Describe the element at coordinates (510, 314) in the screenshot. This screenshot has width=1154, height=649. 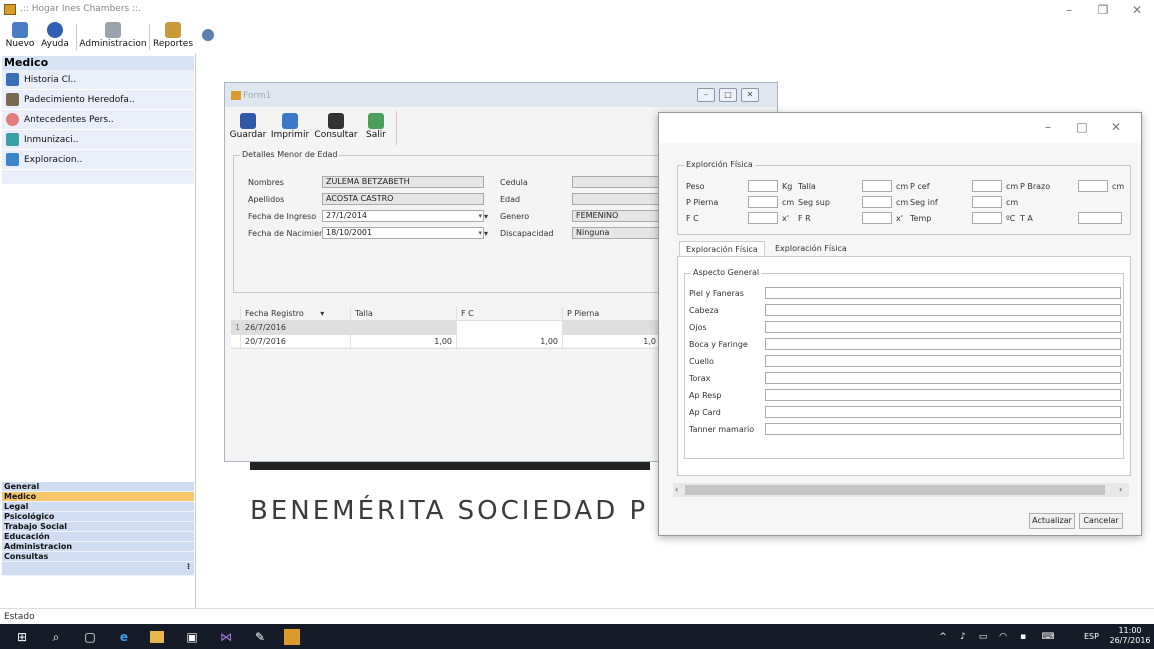
I see `column-fc: F C` at that location.